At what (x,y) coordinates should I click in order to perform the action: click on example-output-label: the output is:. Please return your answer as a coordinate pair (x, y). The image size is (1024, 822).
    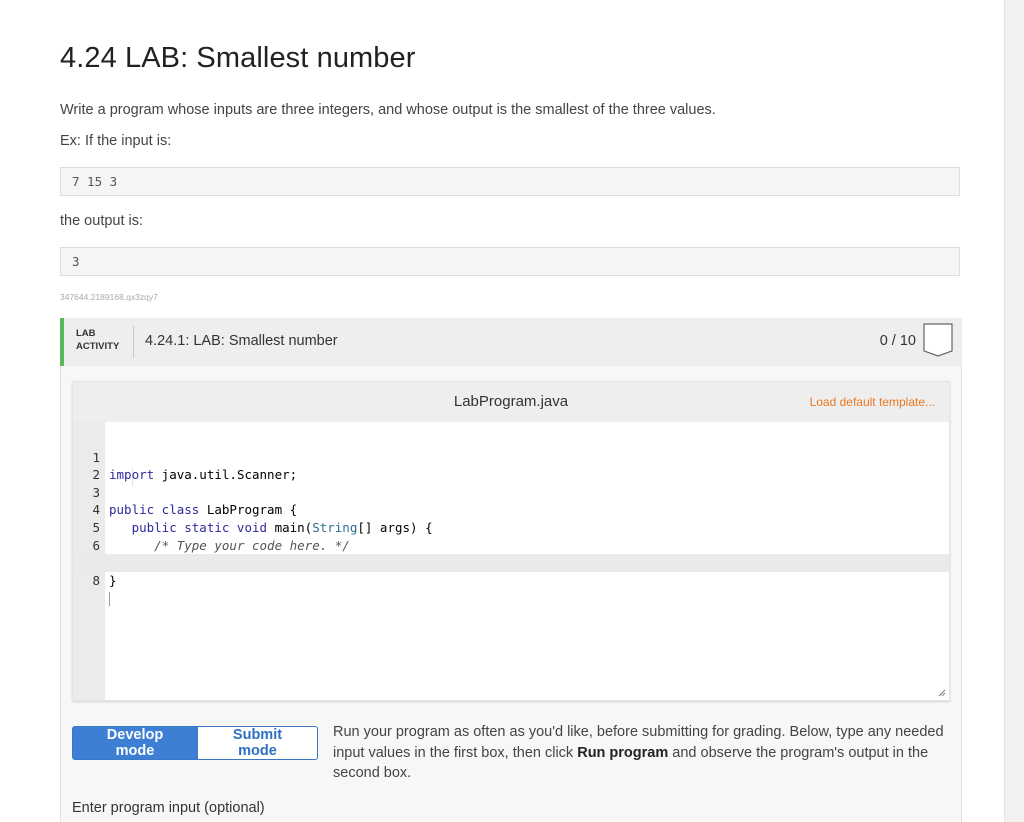
    Looking at the image, I should click on (102, 221).